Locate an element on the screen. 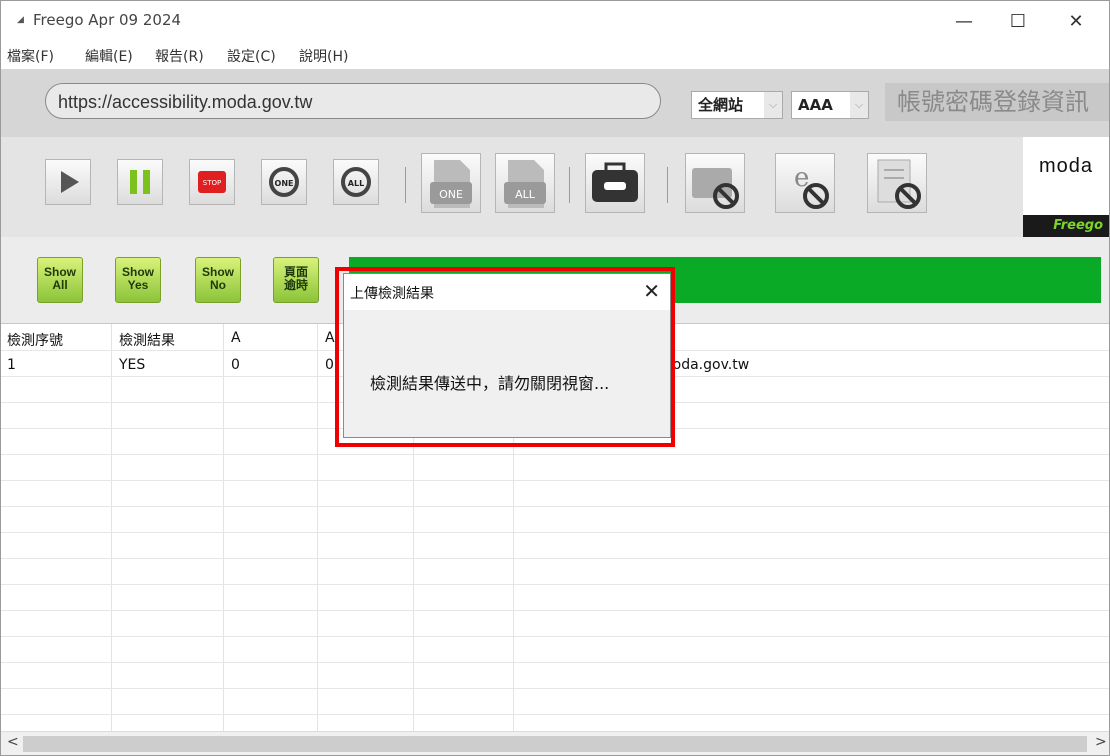 Image resolution: width=1110 pixels, height=756 pixels. window-title: Freego Apr 09 2024 is located at coordinates (107, 20).